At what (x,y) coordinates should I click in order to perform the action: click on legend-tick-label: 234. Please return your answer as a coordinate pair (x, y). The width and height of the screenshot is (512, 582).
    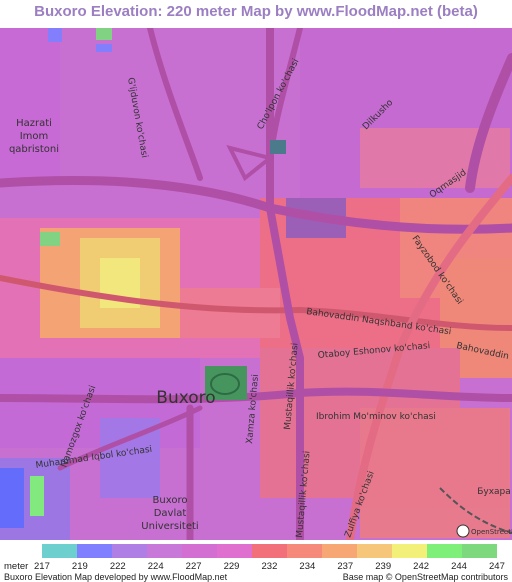
    Looking at the image, I should click on (307, 566).